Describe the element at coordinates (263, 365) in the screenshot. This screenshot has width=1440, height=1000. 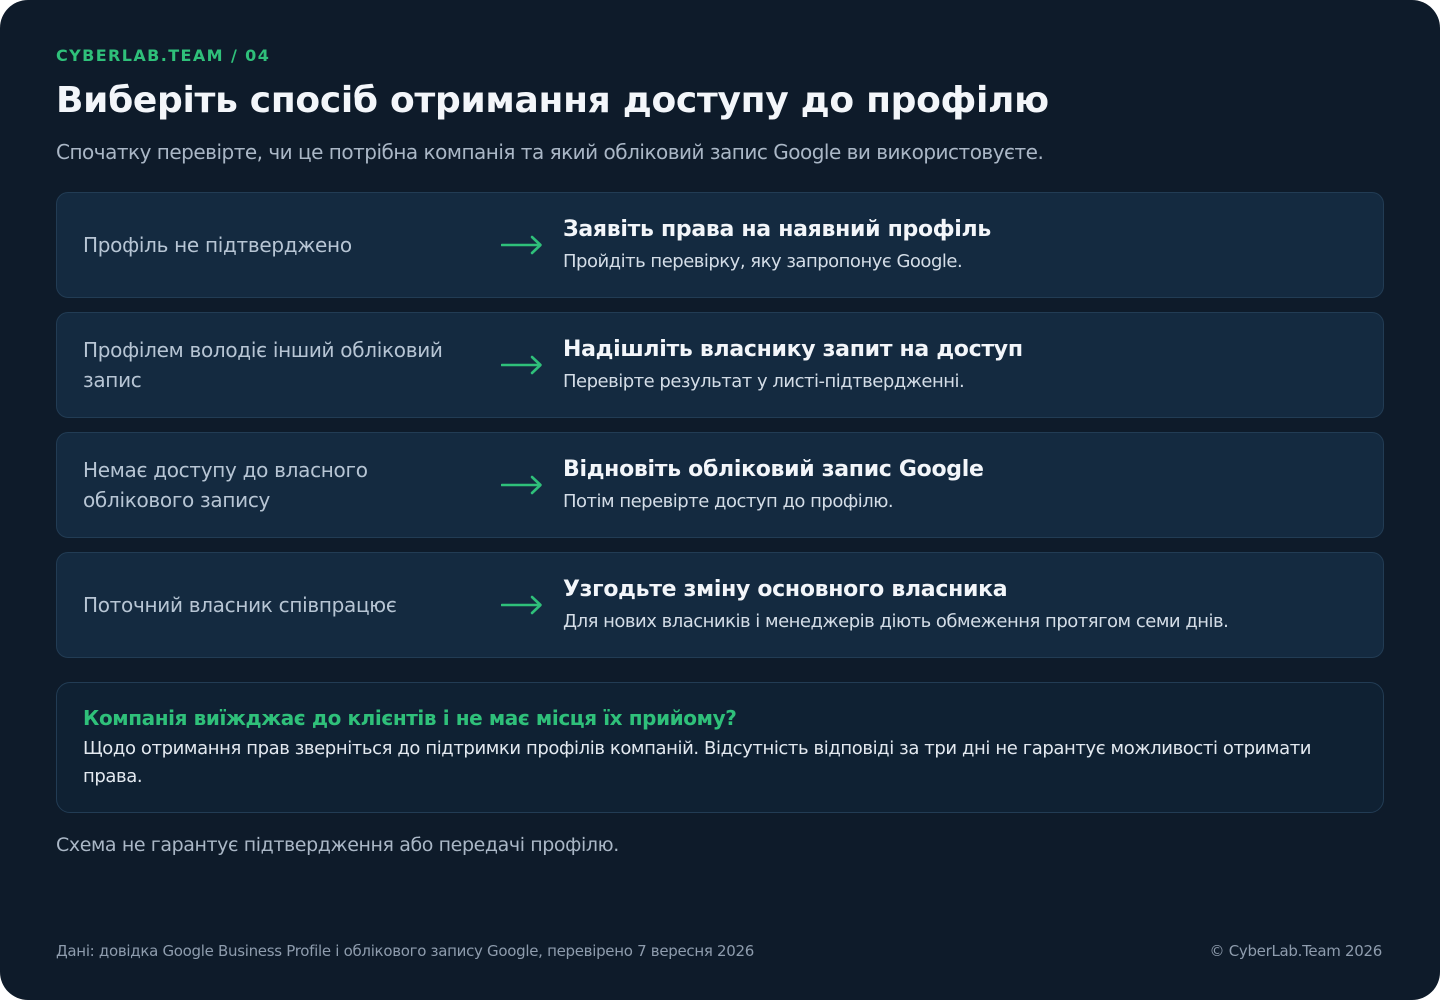
I see `situation-label: Профілем володіє інший обліковий запис` at that location.